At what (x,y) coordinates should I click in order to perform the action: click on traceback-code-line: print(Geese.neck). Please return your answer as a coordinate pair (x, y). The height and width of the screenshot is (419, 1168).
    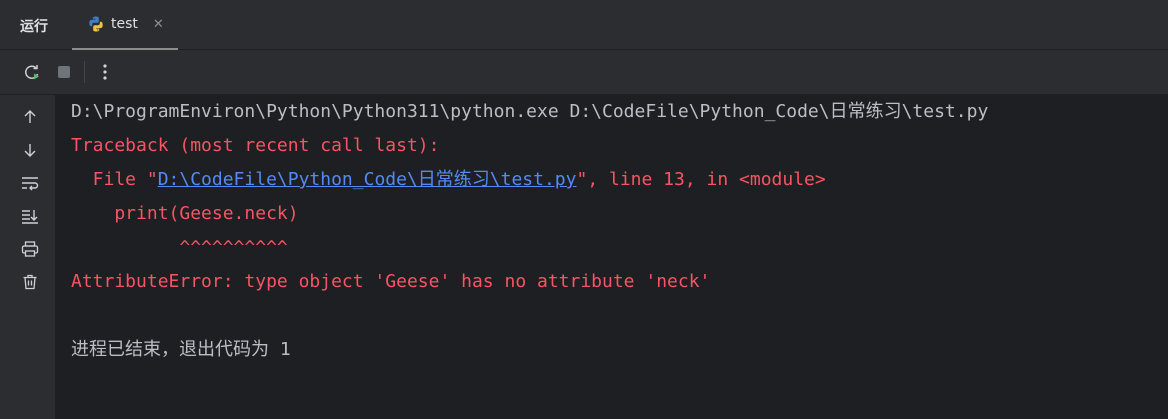
    Looking at the image, I should click on (185, 213).